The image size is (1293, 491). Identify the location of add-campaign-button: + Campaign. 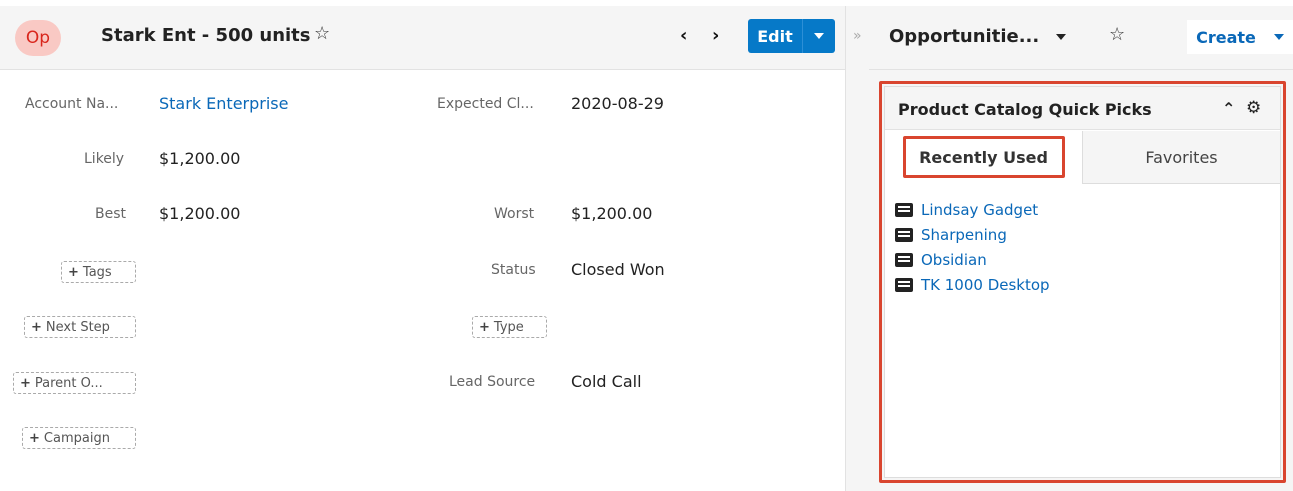
(79, 438).